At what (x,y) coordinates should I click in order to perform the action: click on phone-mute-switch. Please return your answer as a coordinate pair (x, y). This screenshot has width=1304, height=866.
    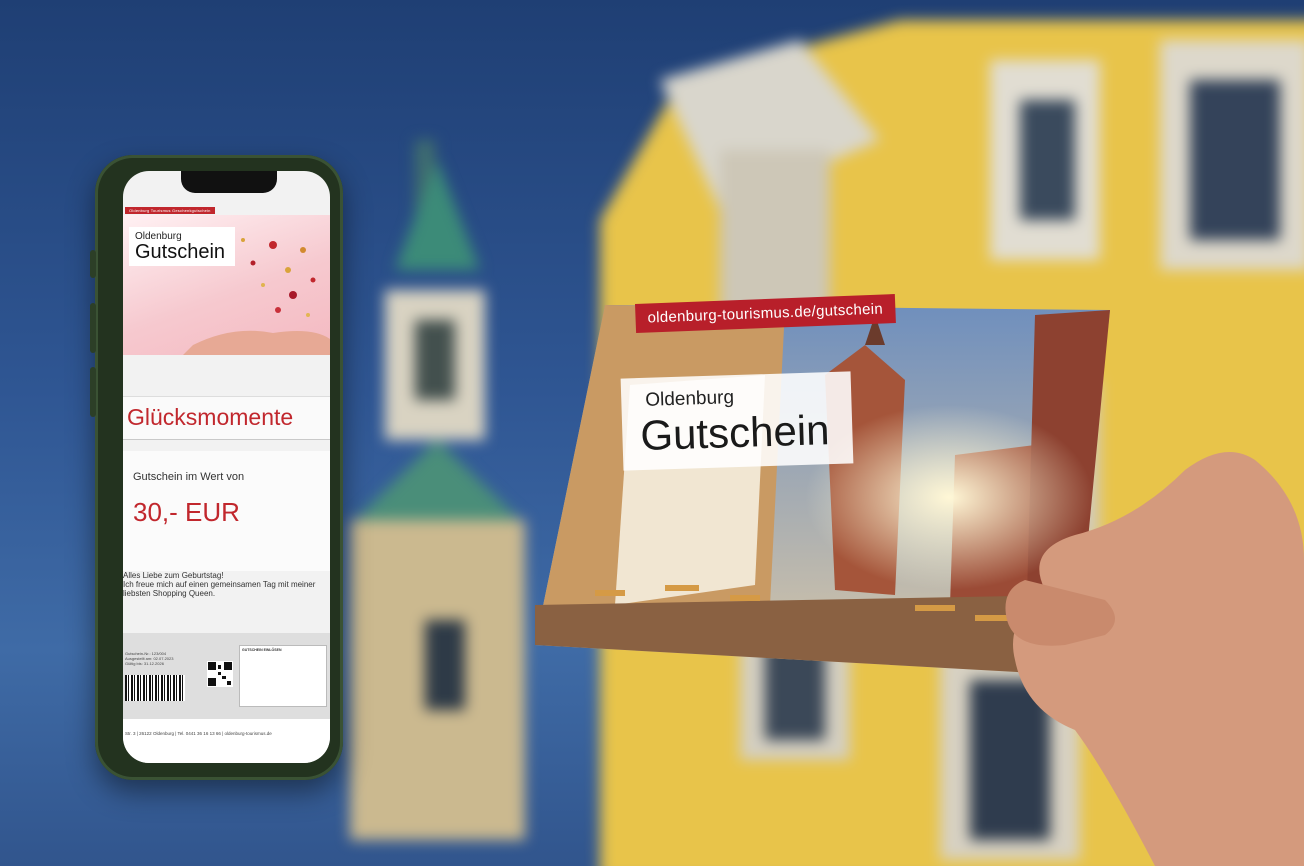
    Looking at the image, I should click on (93, 264).